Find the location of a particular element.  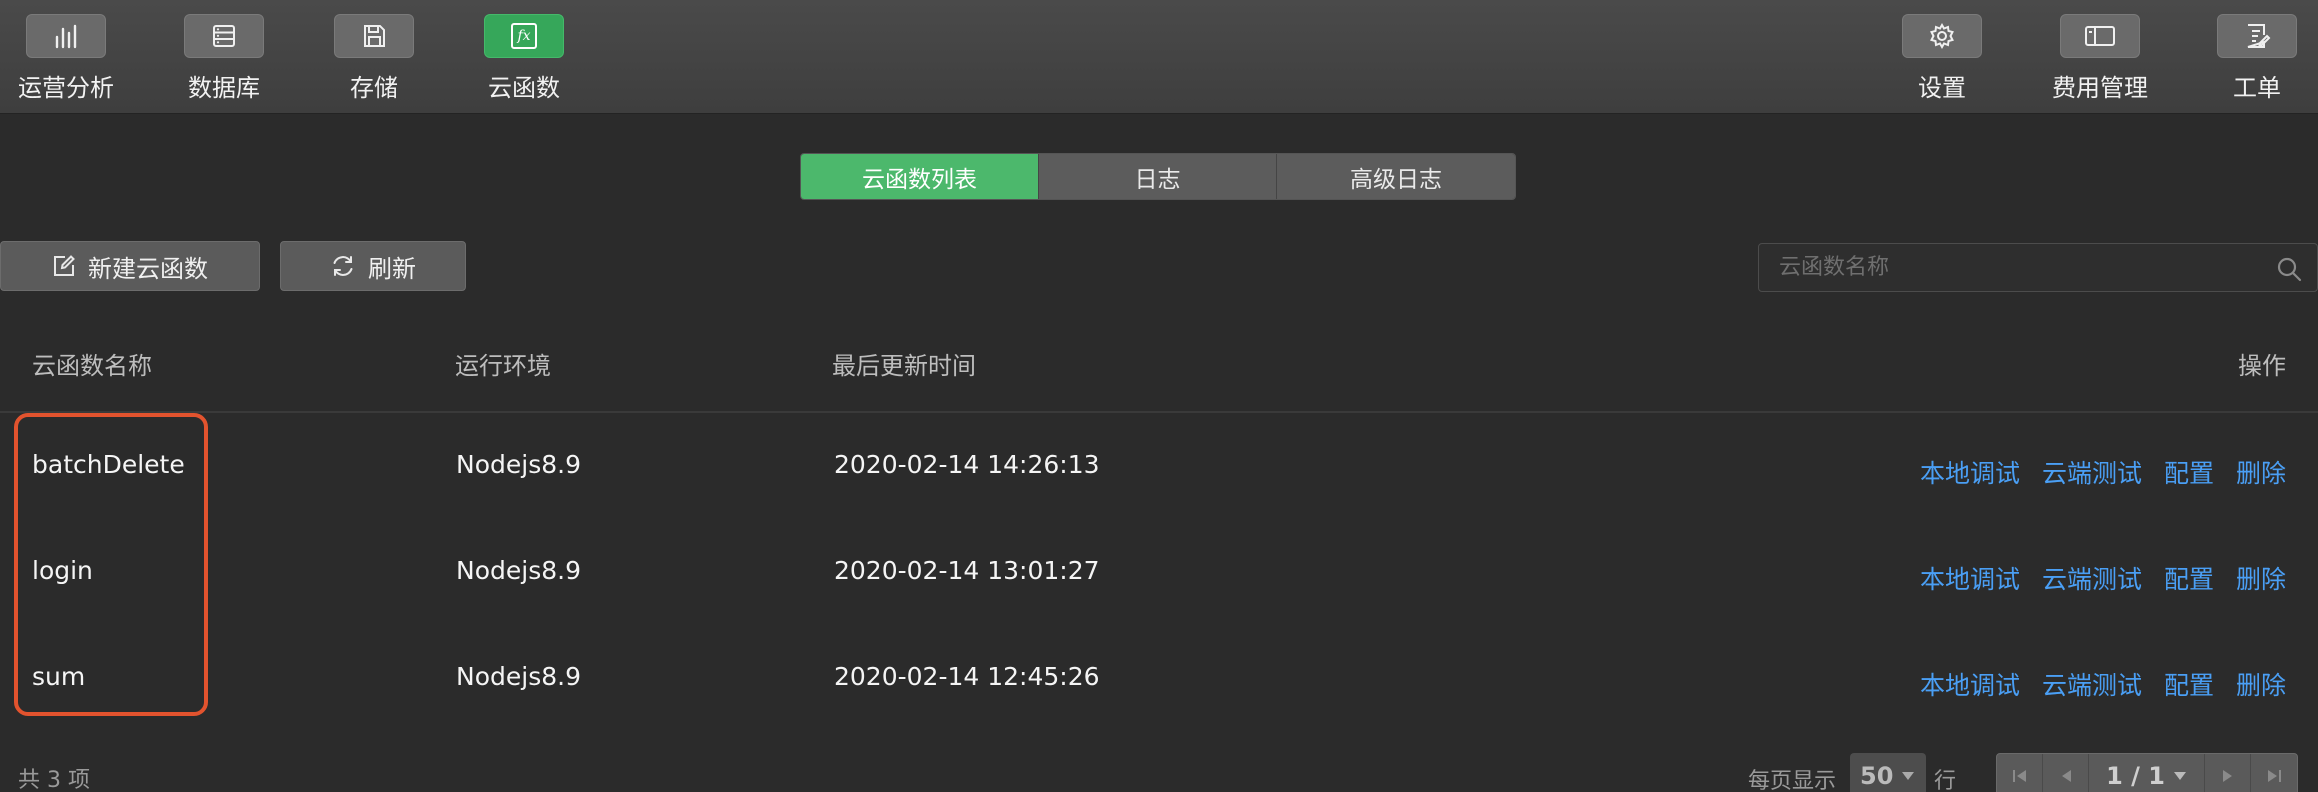

toolbar-item-settings: 设置 is located at coordinates (1942, 60).